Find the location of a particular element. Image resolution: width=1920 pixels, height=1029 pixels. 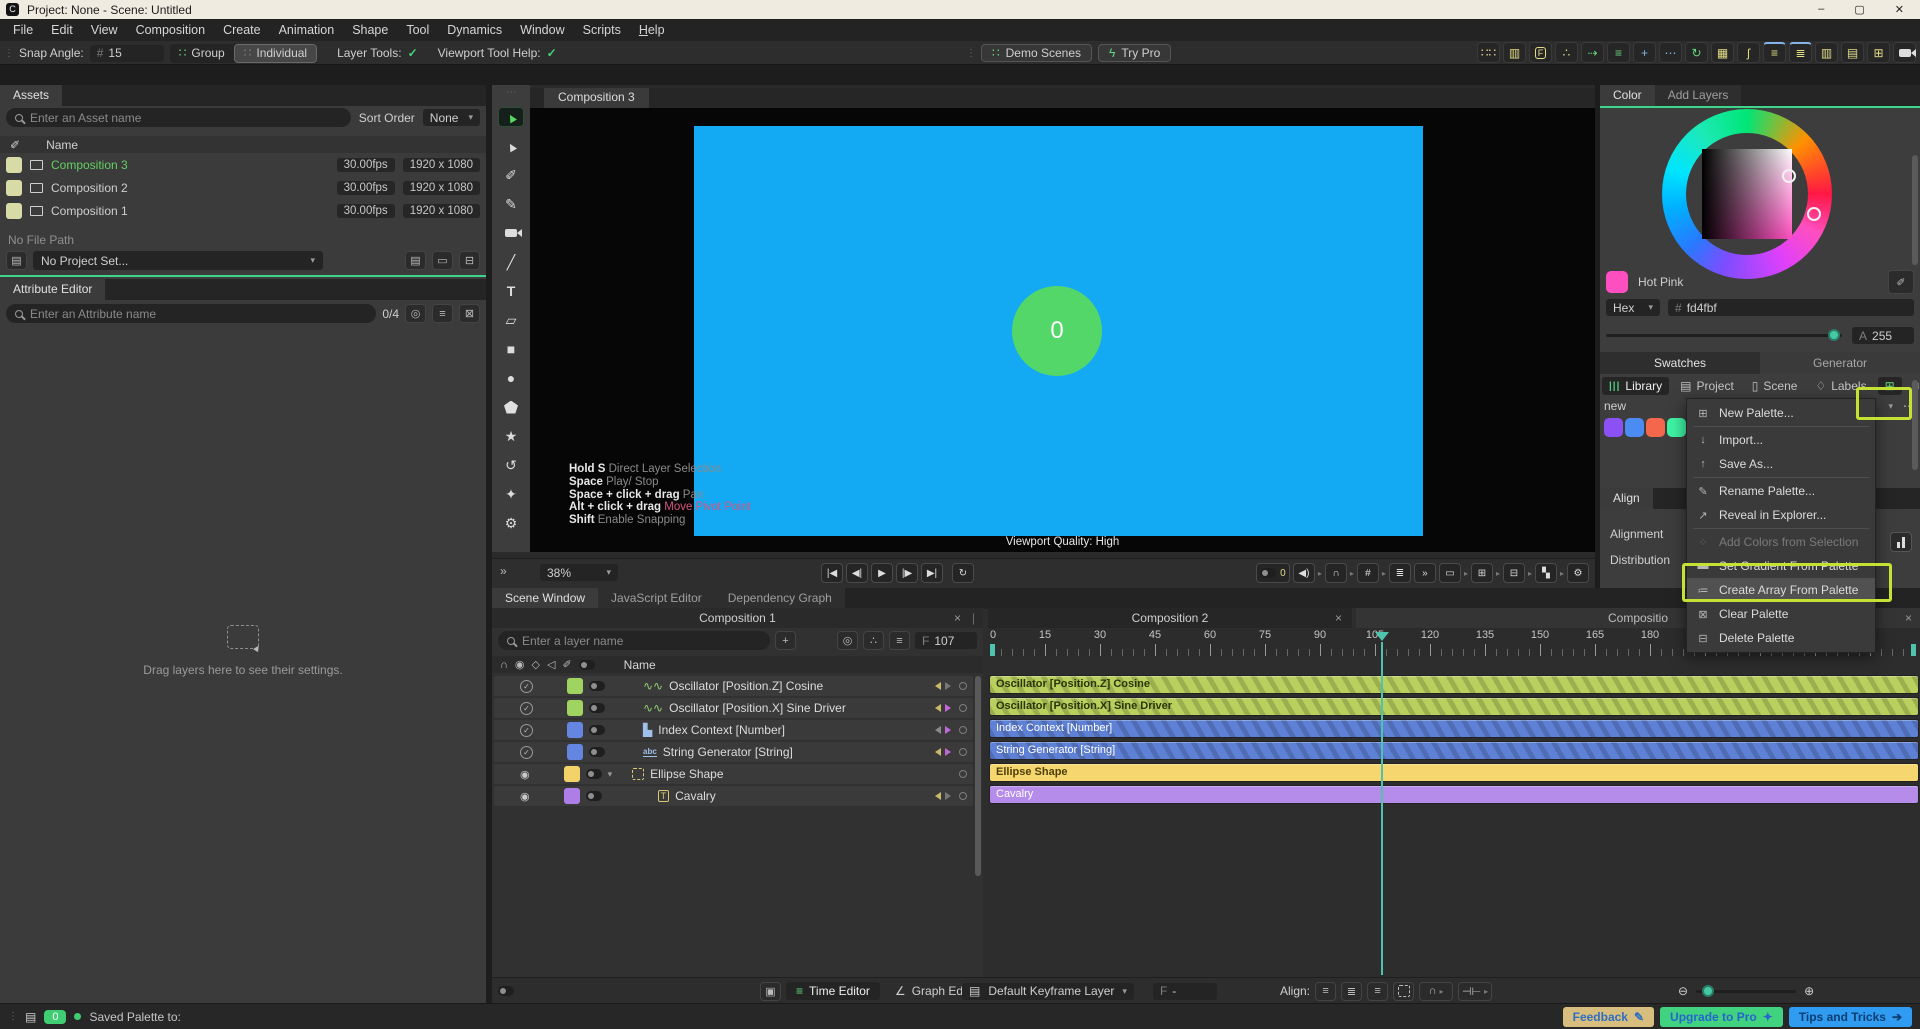

color-tab: Color is located at coordinates (1627, 95).